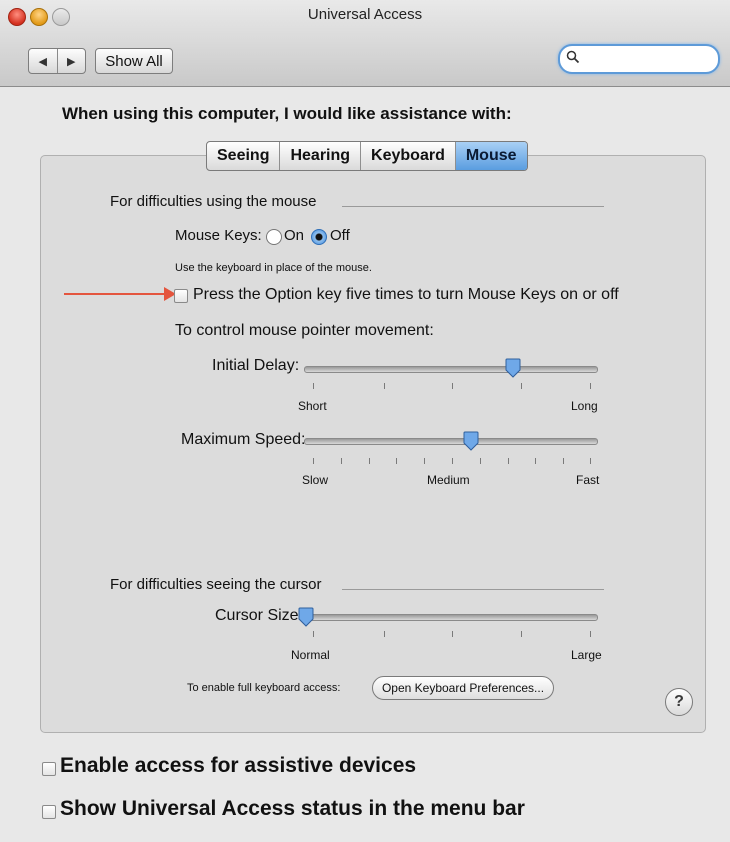 This screenshot has height=842, width=730. Describe the element at coordinates (306, 617) in the screenshot. I see `cursor-size-thumb` at that location.